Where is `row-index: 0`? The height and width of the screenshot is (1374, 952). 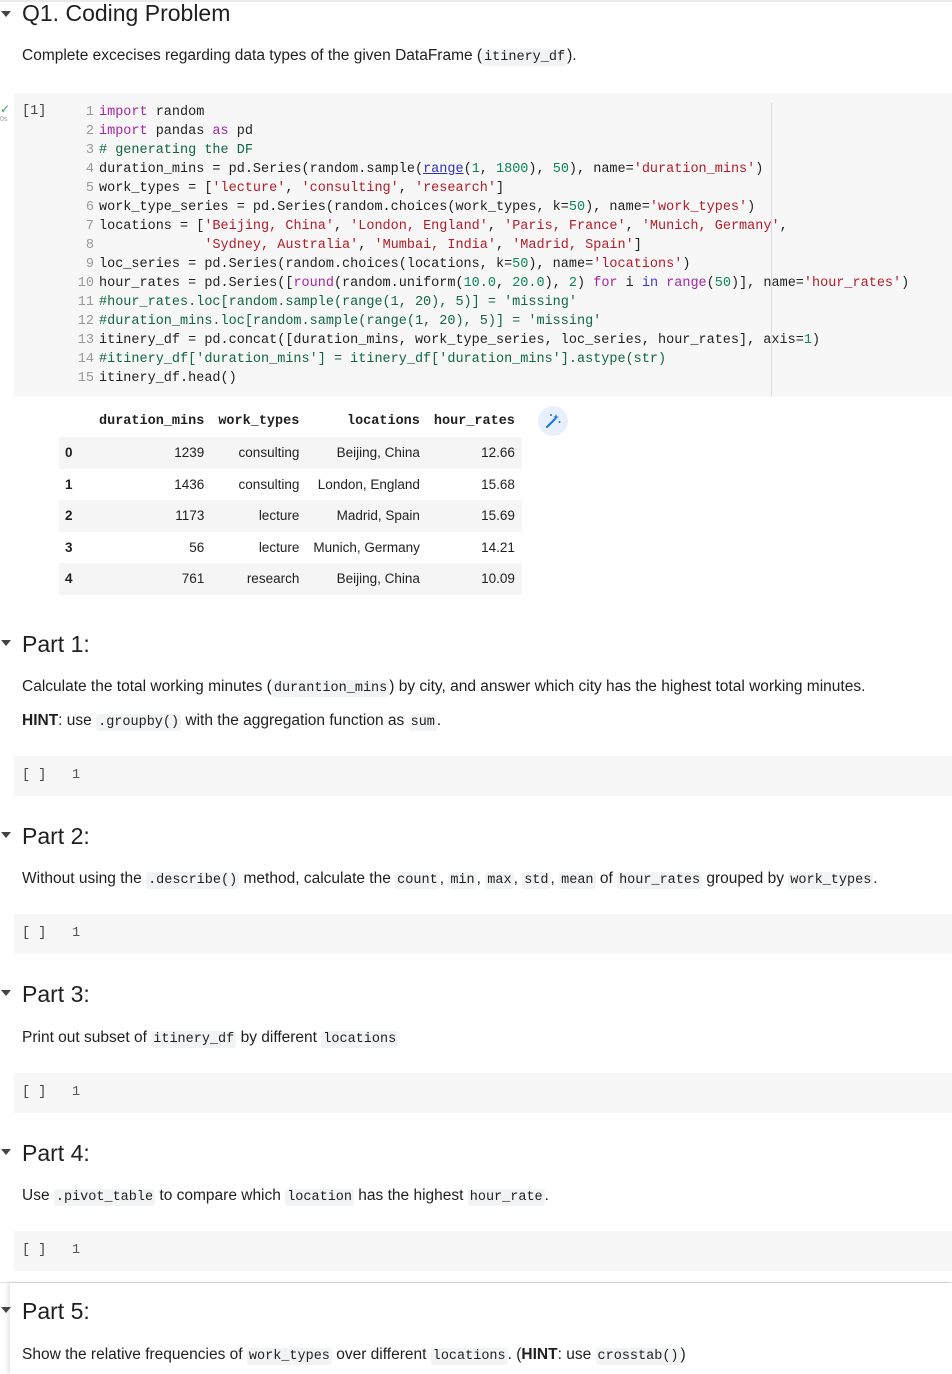 row-index: 0 is located at coordinates (75, 453).